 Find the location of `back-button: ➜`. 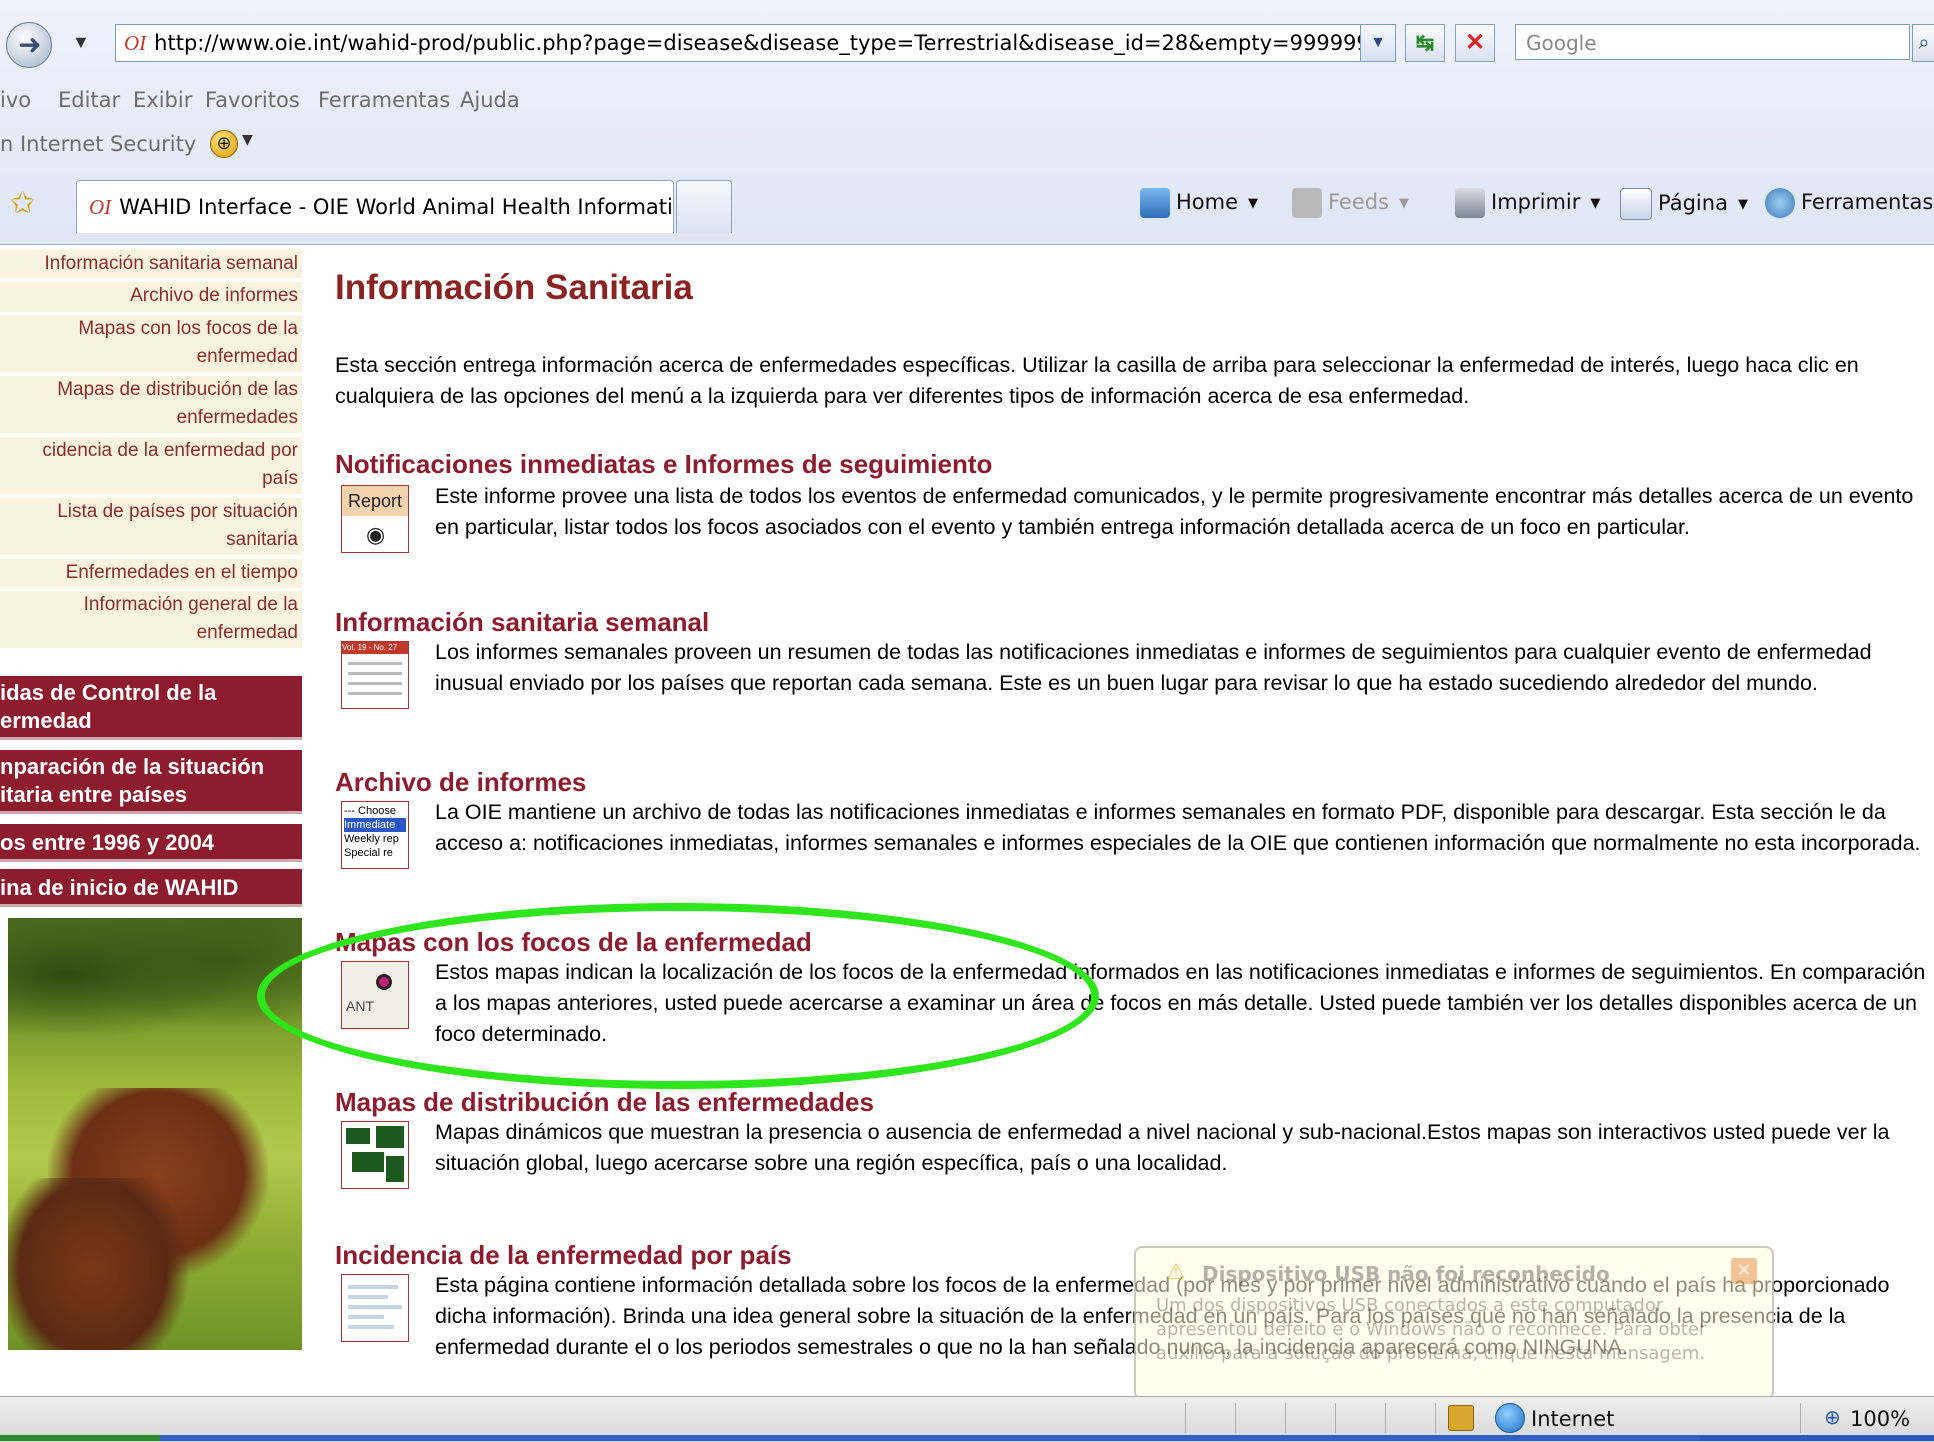

back-button: ➜ is located at coordinates (29, 45).